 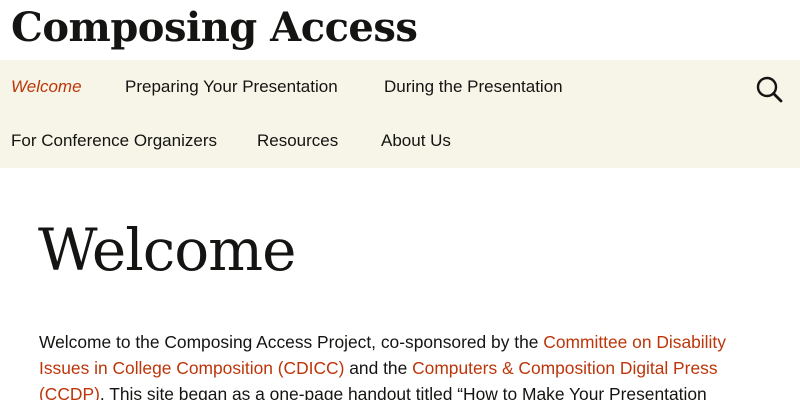 I want to click on nav-item-during-the-presentation: During the Presentation, so click(x=473, y=87).